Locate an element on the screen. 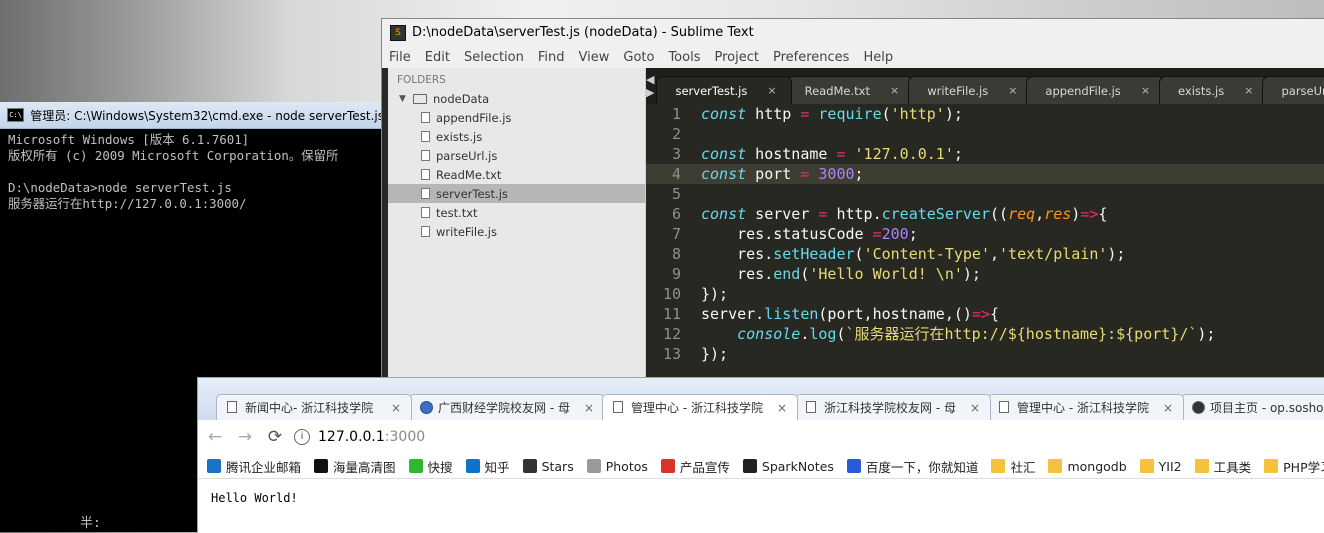 The width and height of the screenshot is (1324, 533). bookmark-item: YII2 is located at coordinates (1160, 466).